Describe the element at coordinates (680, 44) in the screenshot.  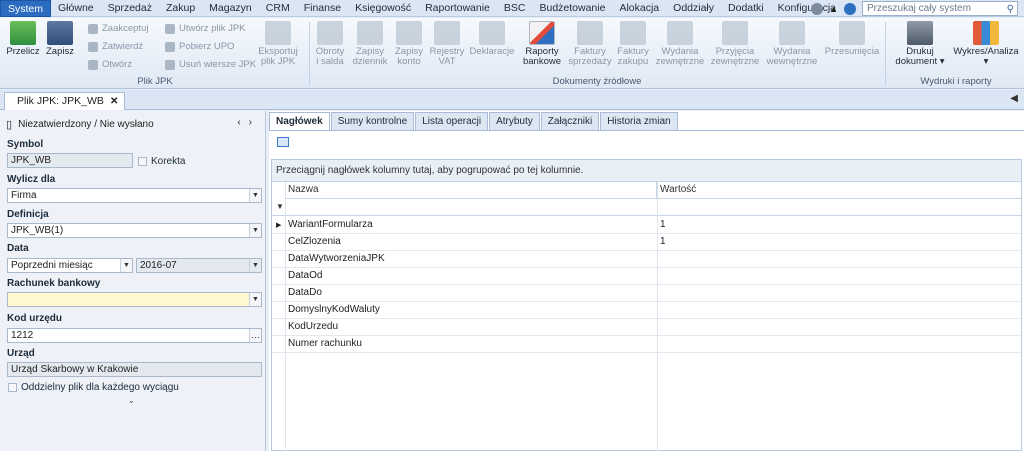
I see `wydania-zewnetrzne-button: Wydania zewnętrzne` at that location.